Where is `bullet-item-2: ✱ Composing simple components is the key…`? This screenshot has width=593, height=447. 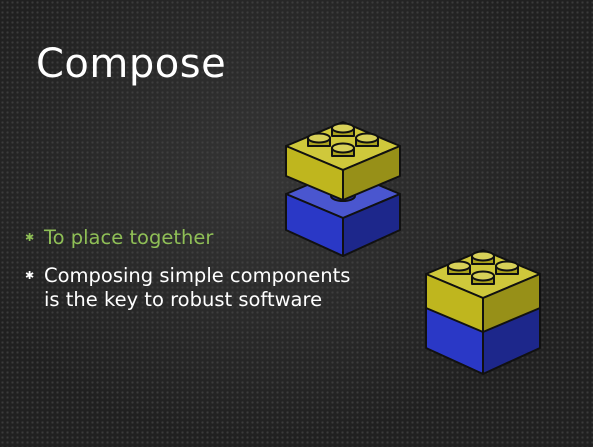
bullet-item-2: ✱ Composing simple components is the key… is located at coordinates (189, 288).